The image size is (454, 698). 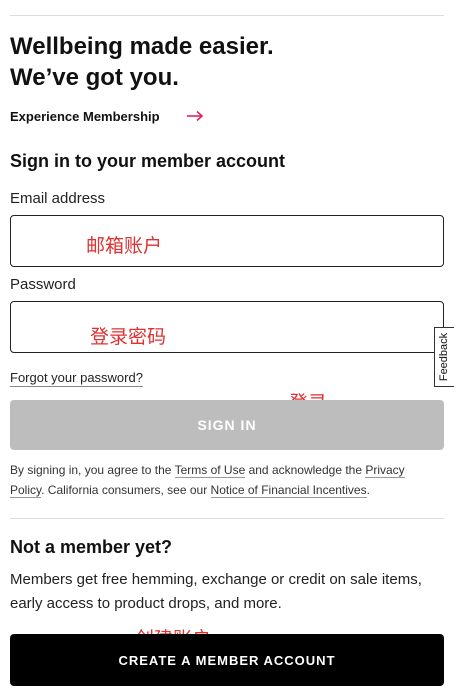 I want to click on forgot-password-link: Forgot your password?, so click(x=76, y=378).